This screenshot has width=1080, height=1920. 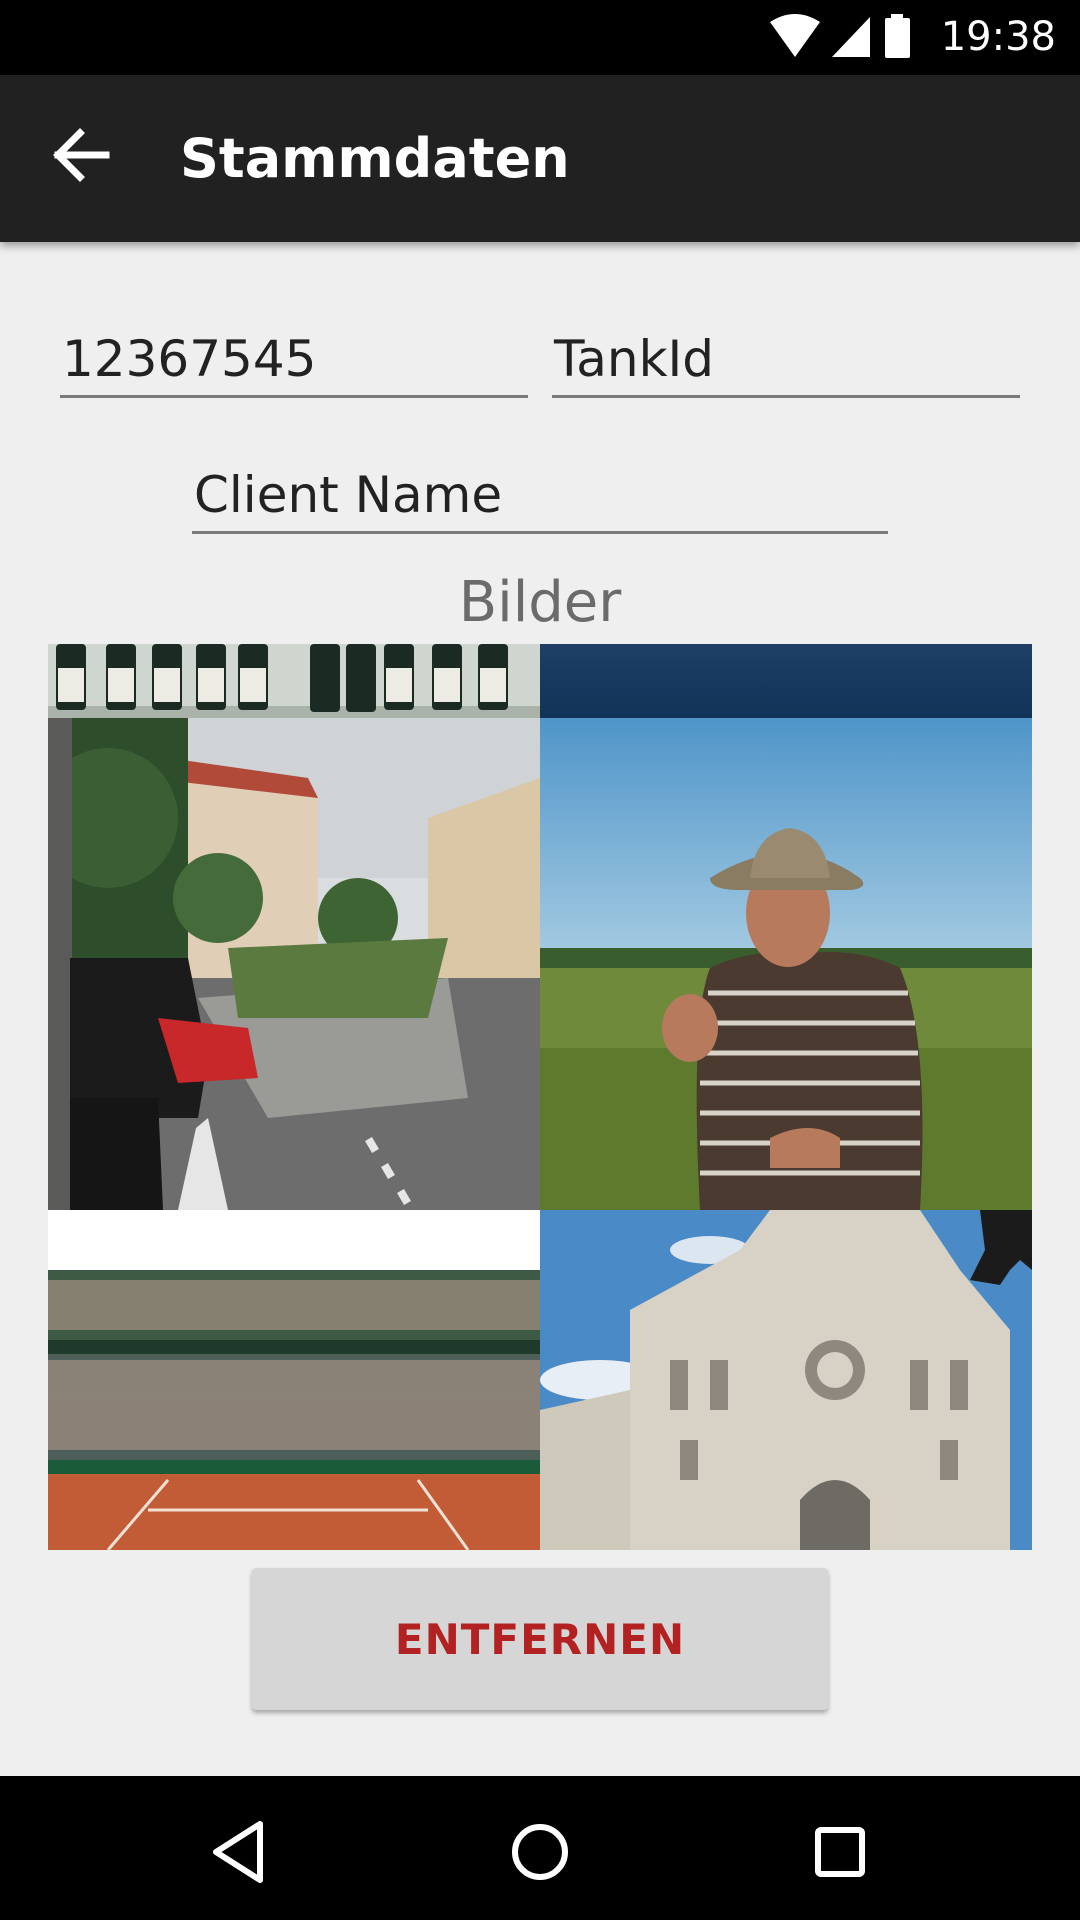 What do you see at coordinates (540, 37) in the screenshot?
I see `status-bar: 19:38` at bounding box center [540, 37].